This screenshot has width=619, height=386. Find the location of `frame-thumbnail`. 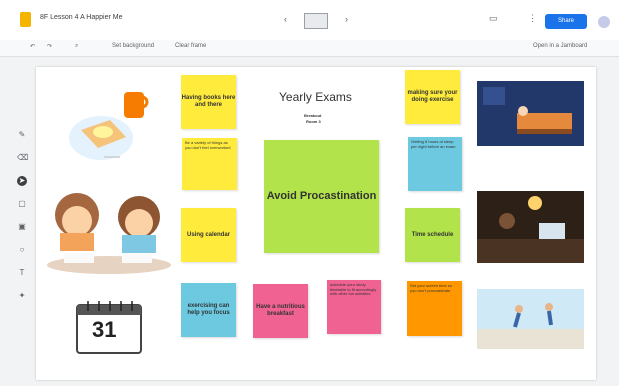

frame-thumbnail is located at coordinates (316, 21).